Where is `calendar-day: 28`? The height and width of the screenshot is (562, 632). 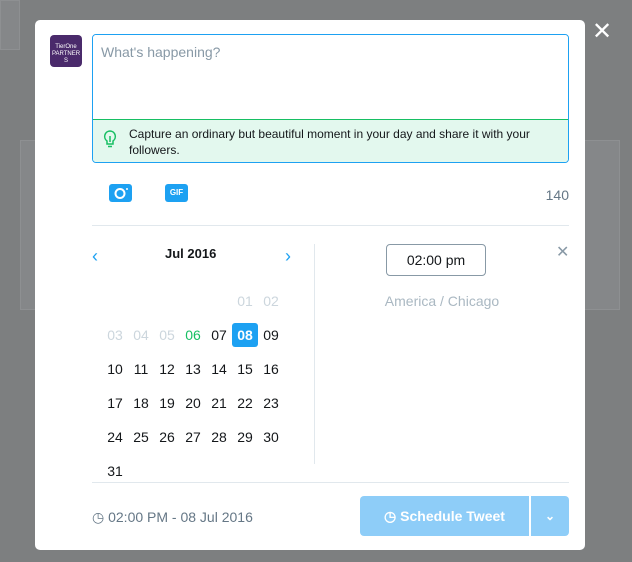
calendar-day: 28 is located at coordinates (219, 437).